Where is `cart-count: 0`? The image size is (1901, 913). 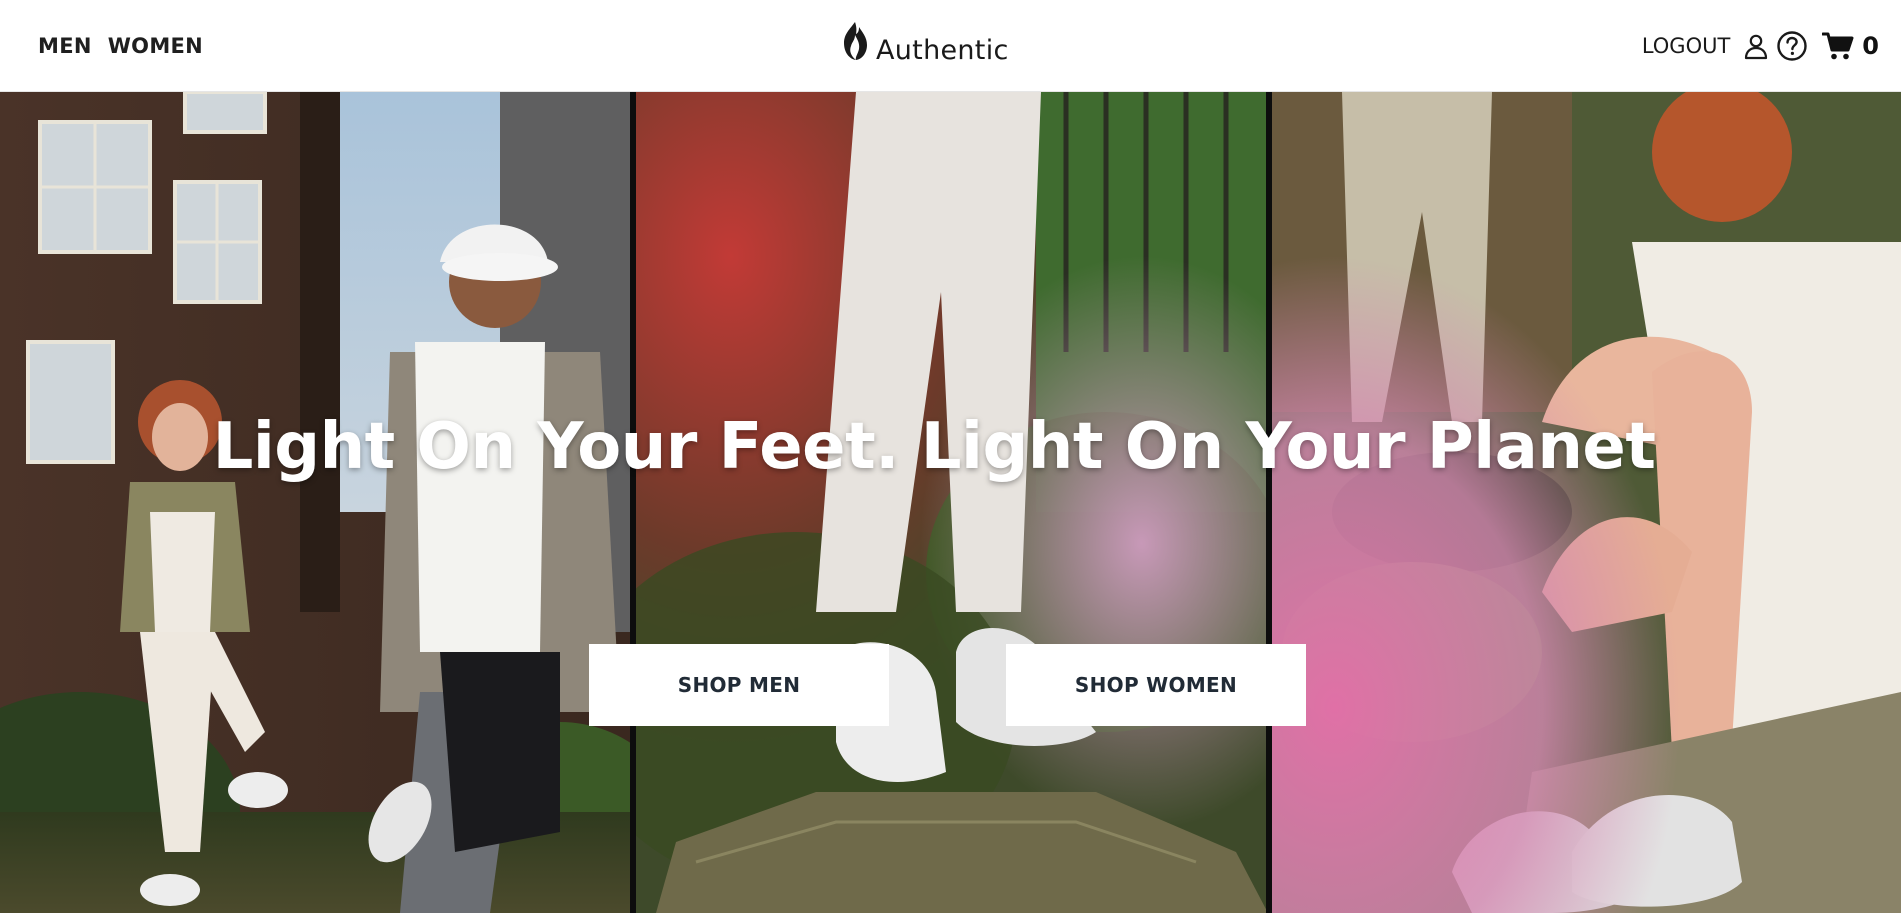
cart-count: 0 is located at coordinates (1870, 46).